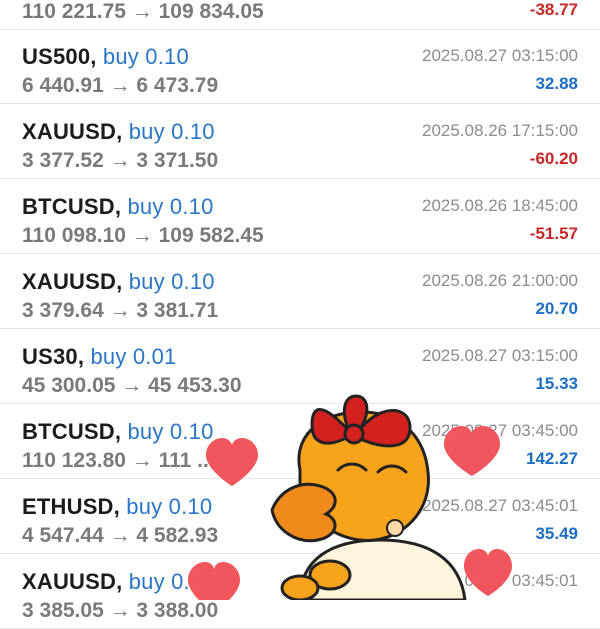 This screenshot has height=629, width=600. I want to click on trade-profit: 35.49, so click(556, 533).